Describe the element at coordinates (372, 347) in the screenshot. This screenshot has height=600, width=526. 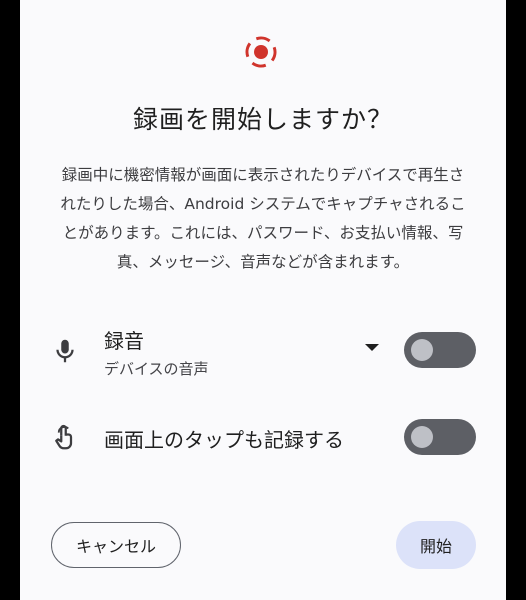
I see `dropdown-arrow-icon` at that location.